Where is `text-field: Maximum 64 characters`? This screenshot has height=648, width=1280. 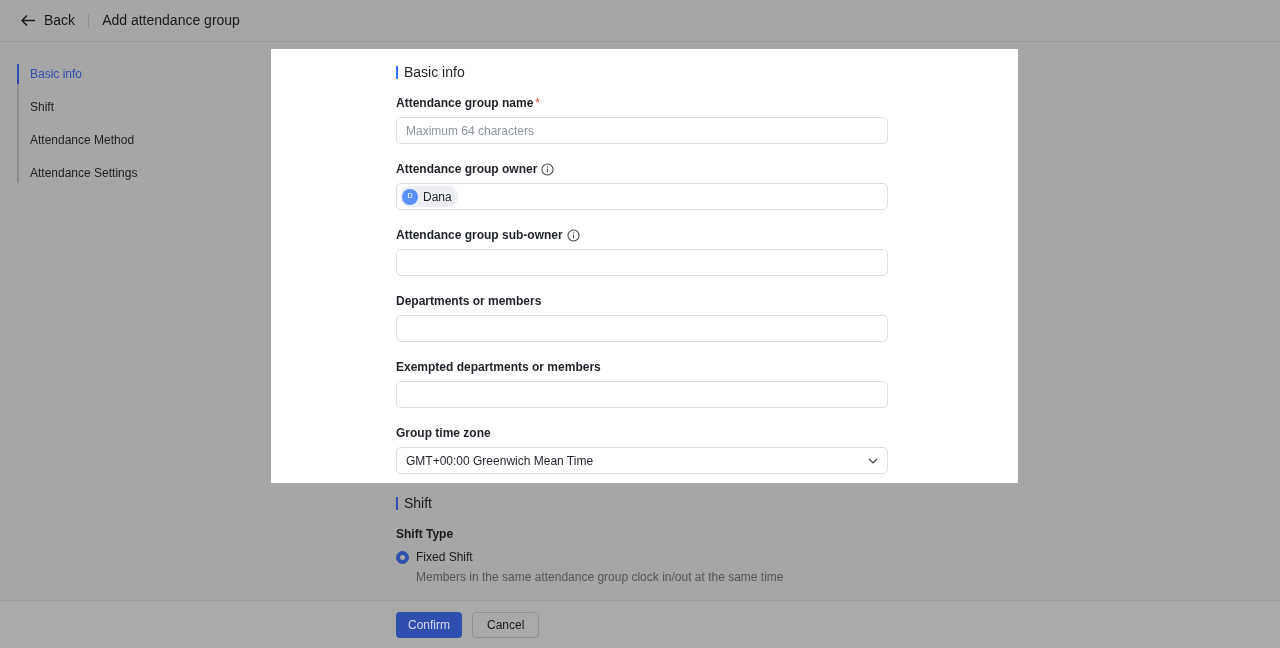 text-field: Maximum 64 characters is located at coordinates (642, 130).